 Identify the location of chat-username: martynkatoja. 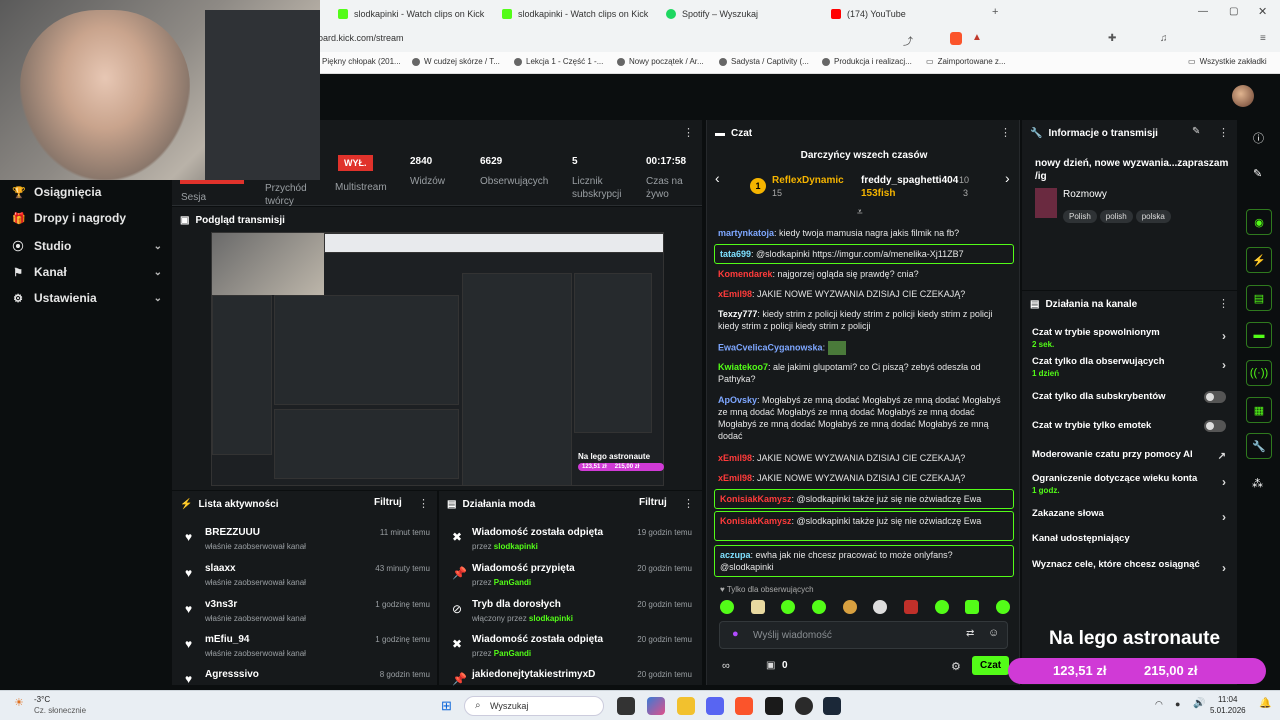
(746, 233).